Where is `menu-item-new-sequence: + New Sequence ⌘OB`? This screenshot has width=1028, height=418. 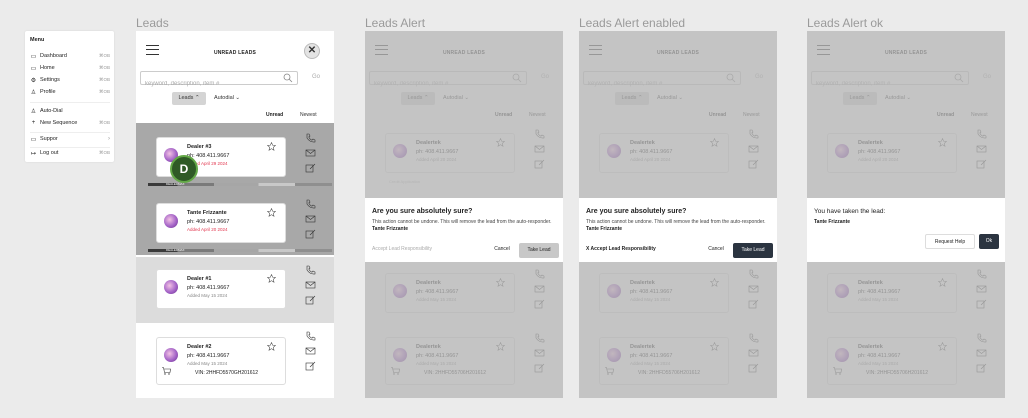
menu-item-new-sequence: + New Sequence ⌘OB is located at coordinates (70, 124).